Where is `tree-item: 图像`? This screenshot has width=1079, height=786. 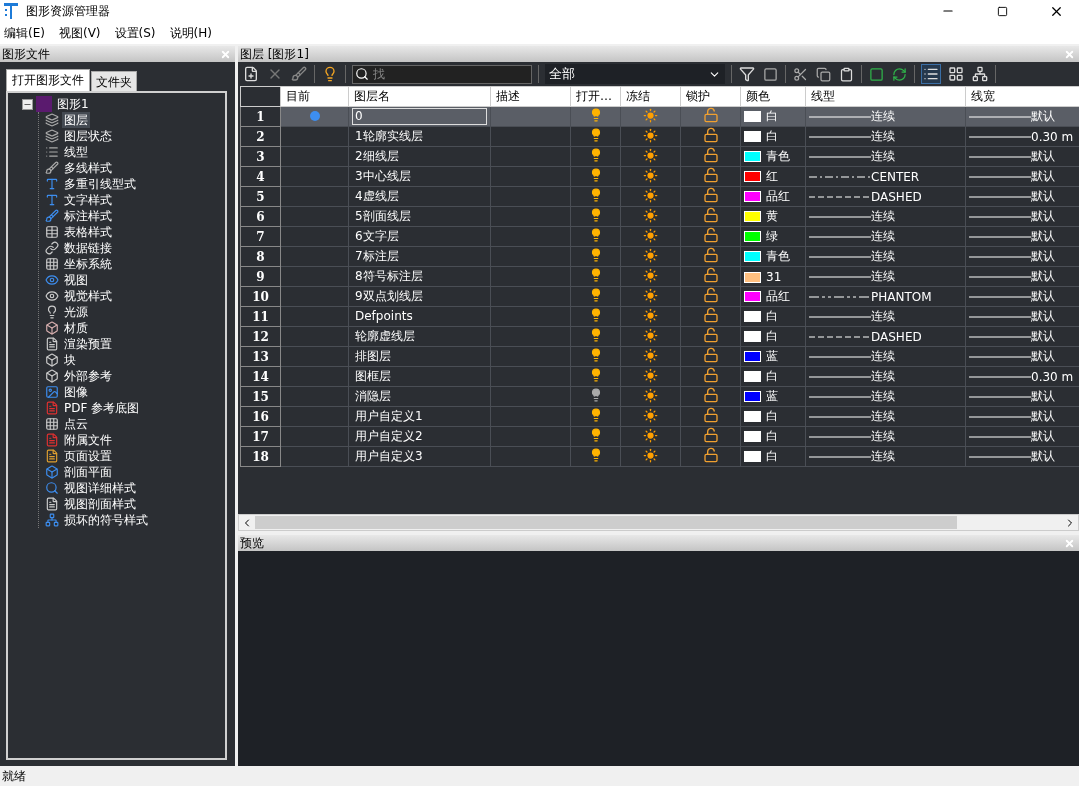
tree-item: 图像 is located at coordinates (76, 392).